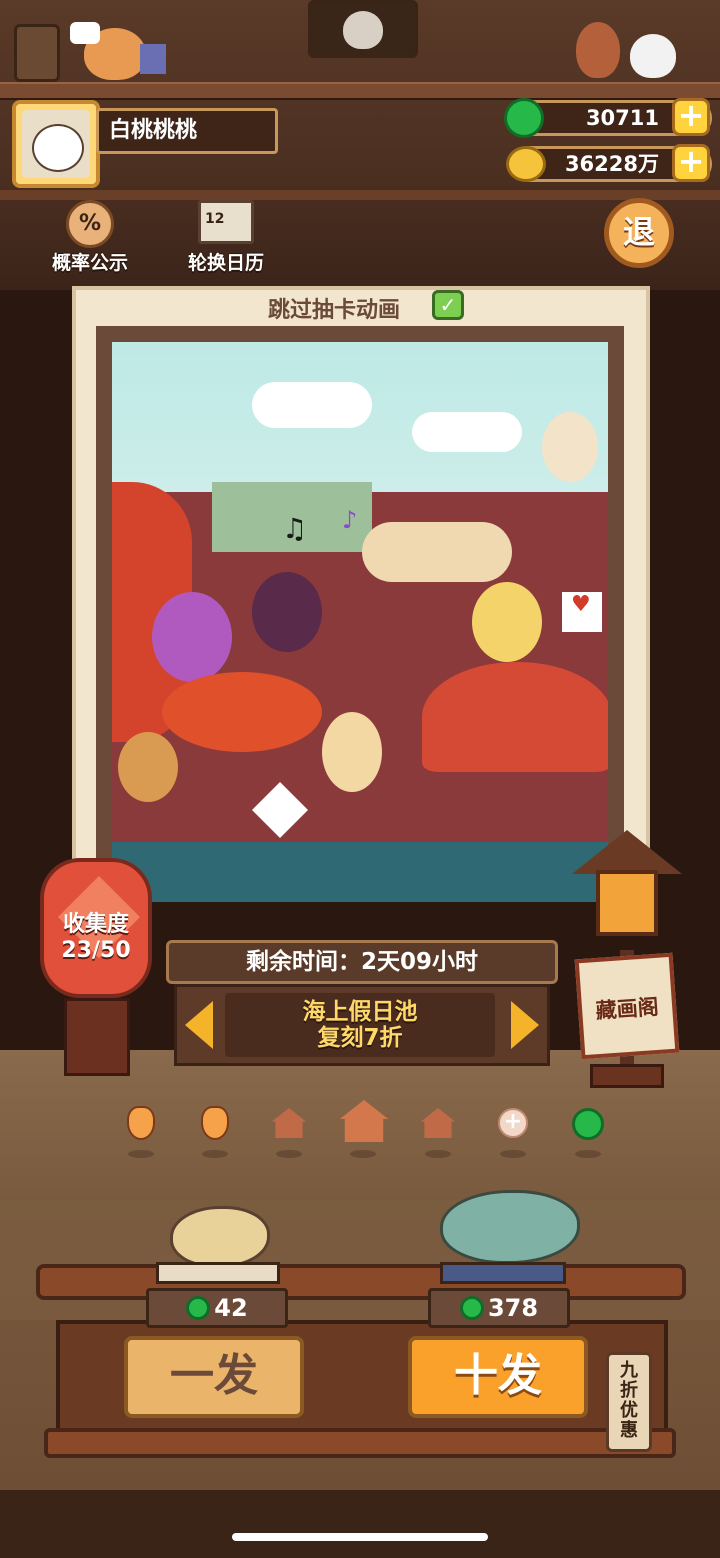 The image size is (720, 1558). What do you see at coordinates (85, 33) in the screenshot?
I see `speech-bubble-icon` at bounding box center [85, 33].